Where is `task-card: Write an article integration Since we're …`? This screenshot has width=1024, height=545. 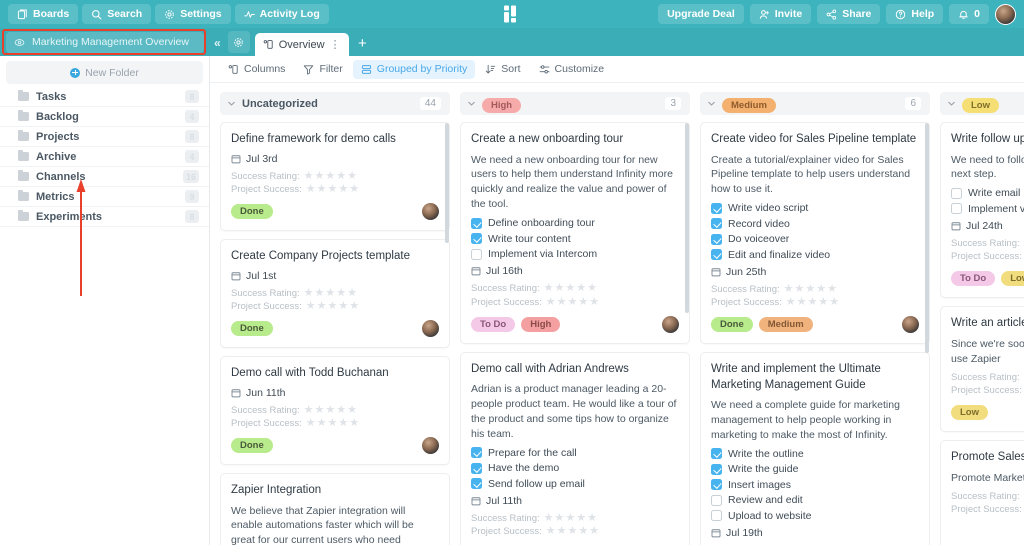
task-card: Write an article integration Since we're … is located at coordinates (982, 369).